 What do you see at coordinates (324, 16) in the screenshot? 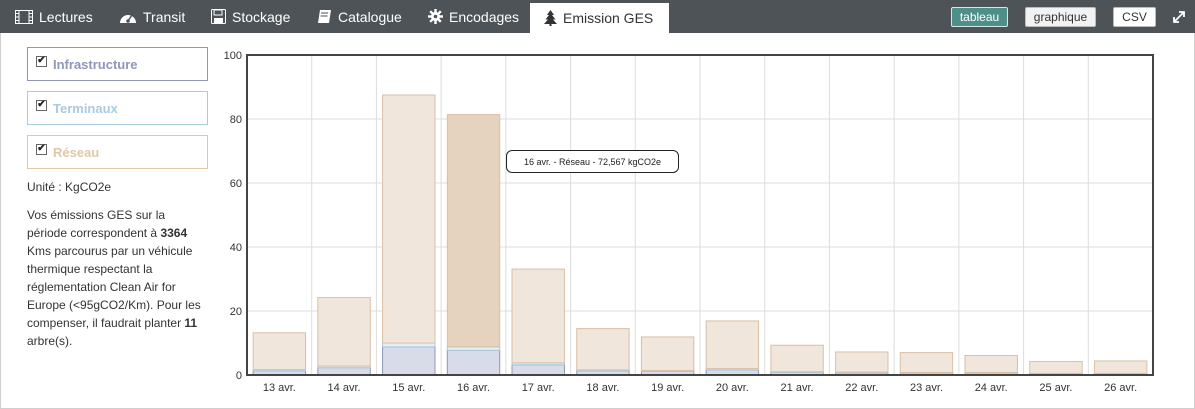
I see `book-icon` at bounding box center [324, 16].